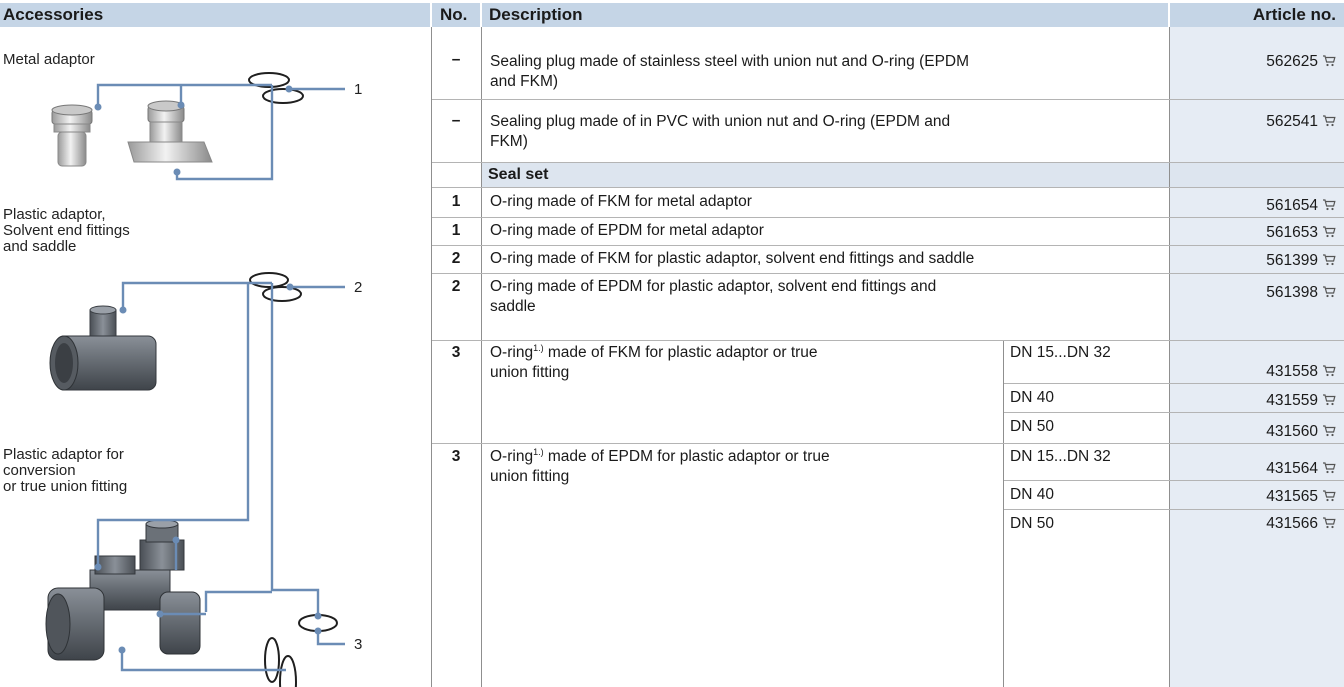 Image resolution: width=1344 pixels, height=687 pixels. I want to click on article-number: 431564, so click(1253, 469).